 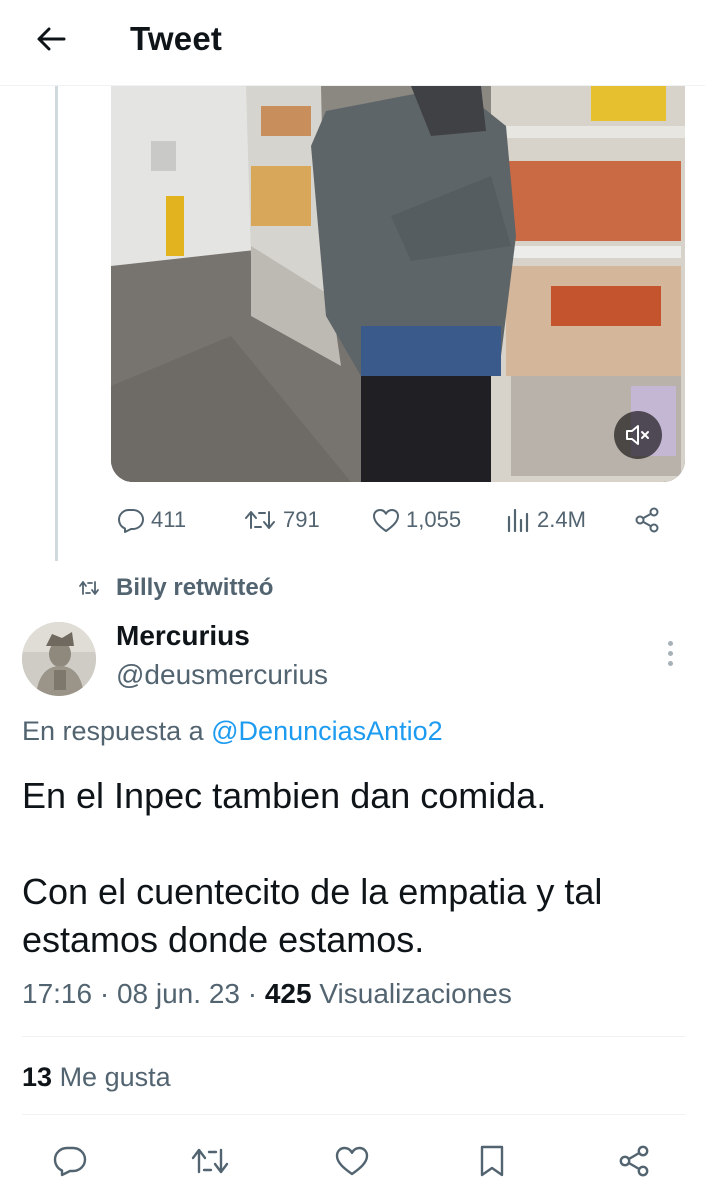 What do you see at coordinates (37, 1077) in the screenshot?
I see `likes-count: 13` at bounding box center [37, 1077].